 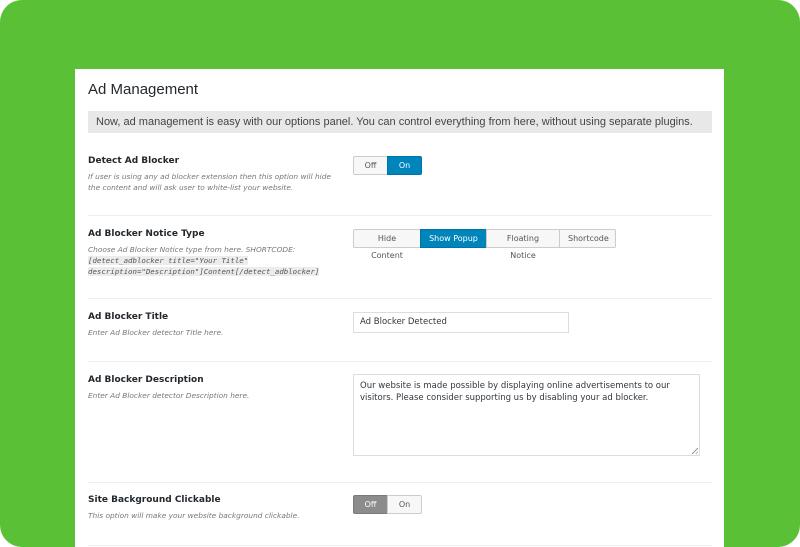 What do you see at coordinates (523, 244) in the screenshot?
I see `floating-notice-button: Floating Notice` at bounding box center [523, 244].